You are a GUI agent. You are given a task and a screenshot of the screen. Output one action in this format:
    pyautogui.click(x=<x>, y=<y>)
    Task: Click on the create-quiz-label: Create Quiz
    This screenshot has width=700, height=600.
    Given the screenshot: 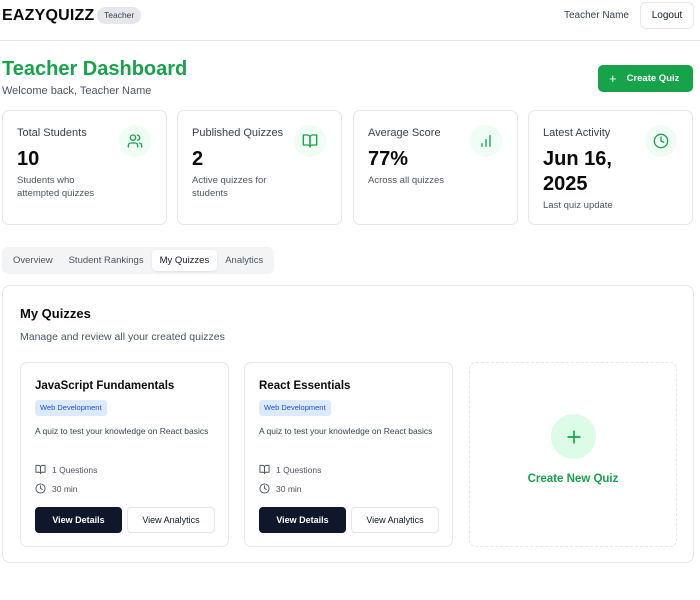 What is the action you would take?
    pyautogui.click(x=653, y=78)
    